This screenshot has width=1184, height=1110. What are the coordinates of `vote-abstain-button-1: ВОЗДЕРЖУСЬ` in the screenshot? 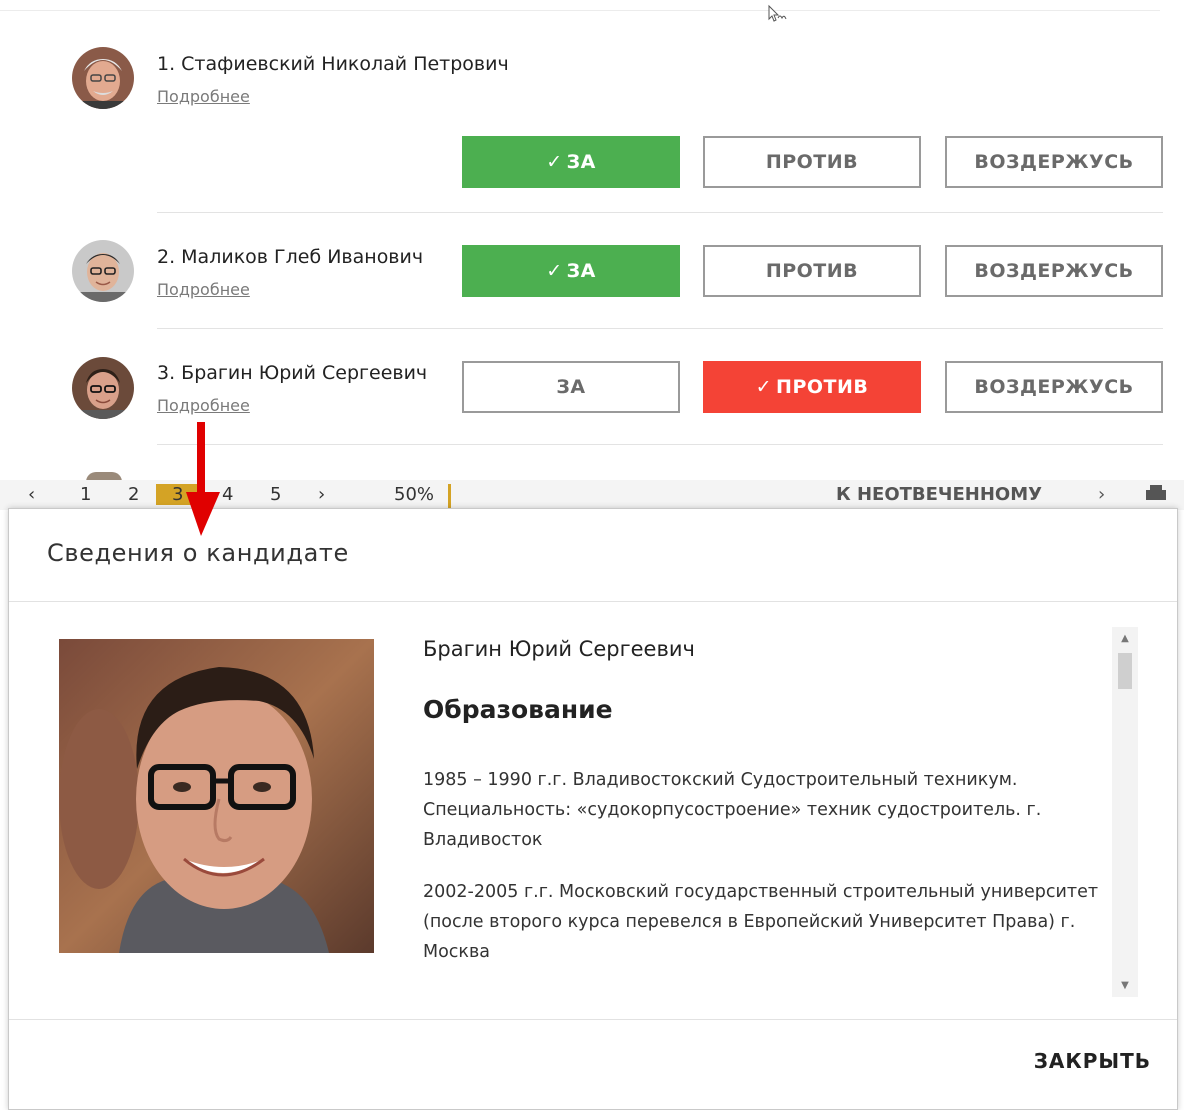 It's located at (1054, 162).